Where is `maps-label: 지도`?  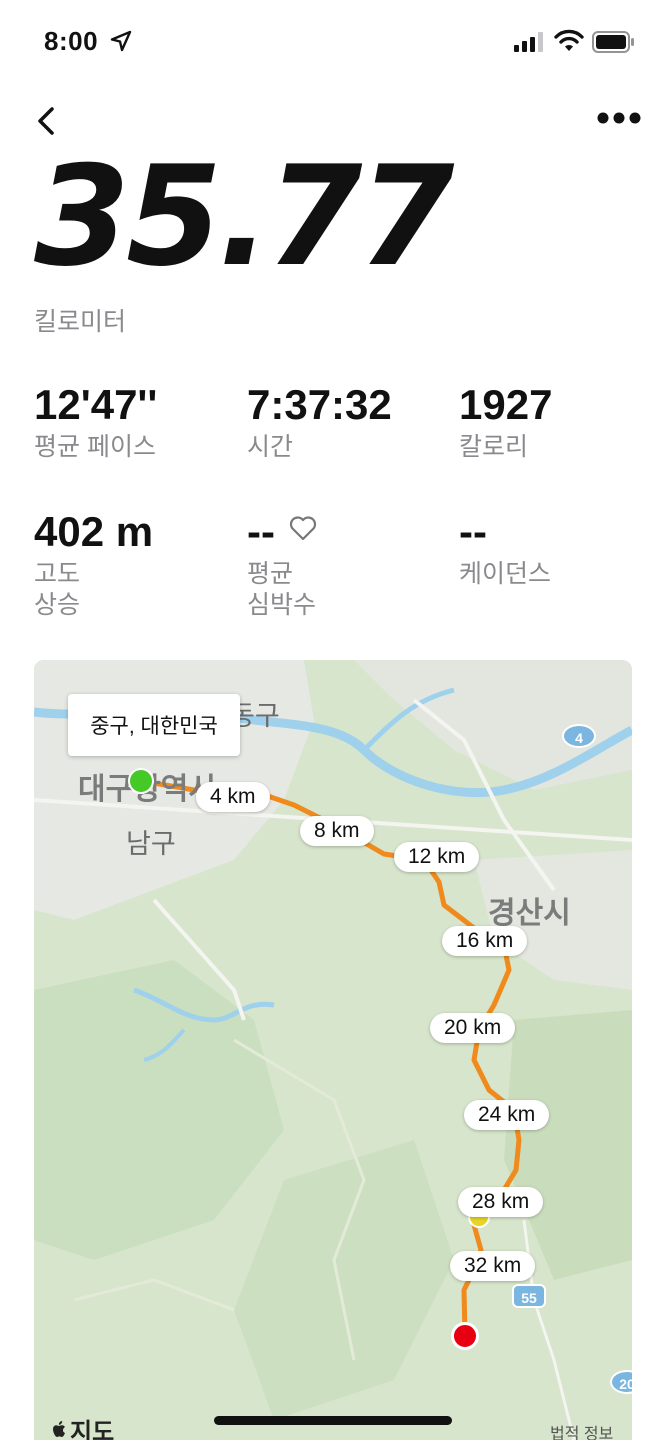 maps-label: 지도 is located at coordinates (92, 1429).